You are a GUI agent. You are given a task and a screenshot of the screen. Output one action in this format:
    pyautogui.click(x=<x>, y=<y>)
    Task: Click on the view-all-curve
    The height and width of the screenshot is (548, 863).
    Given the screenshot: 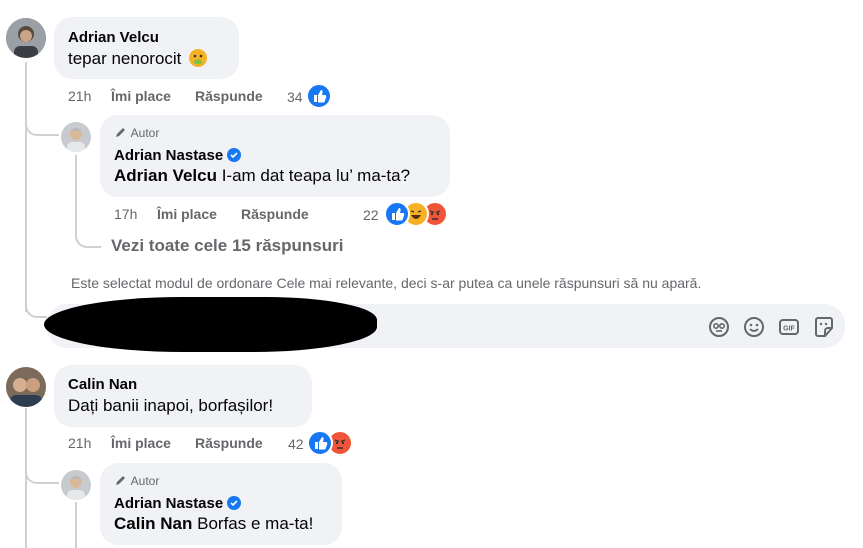 What is the action you would take?
    pyautogui.click(x=88, y=237)
    